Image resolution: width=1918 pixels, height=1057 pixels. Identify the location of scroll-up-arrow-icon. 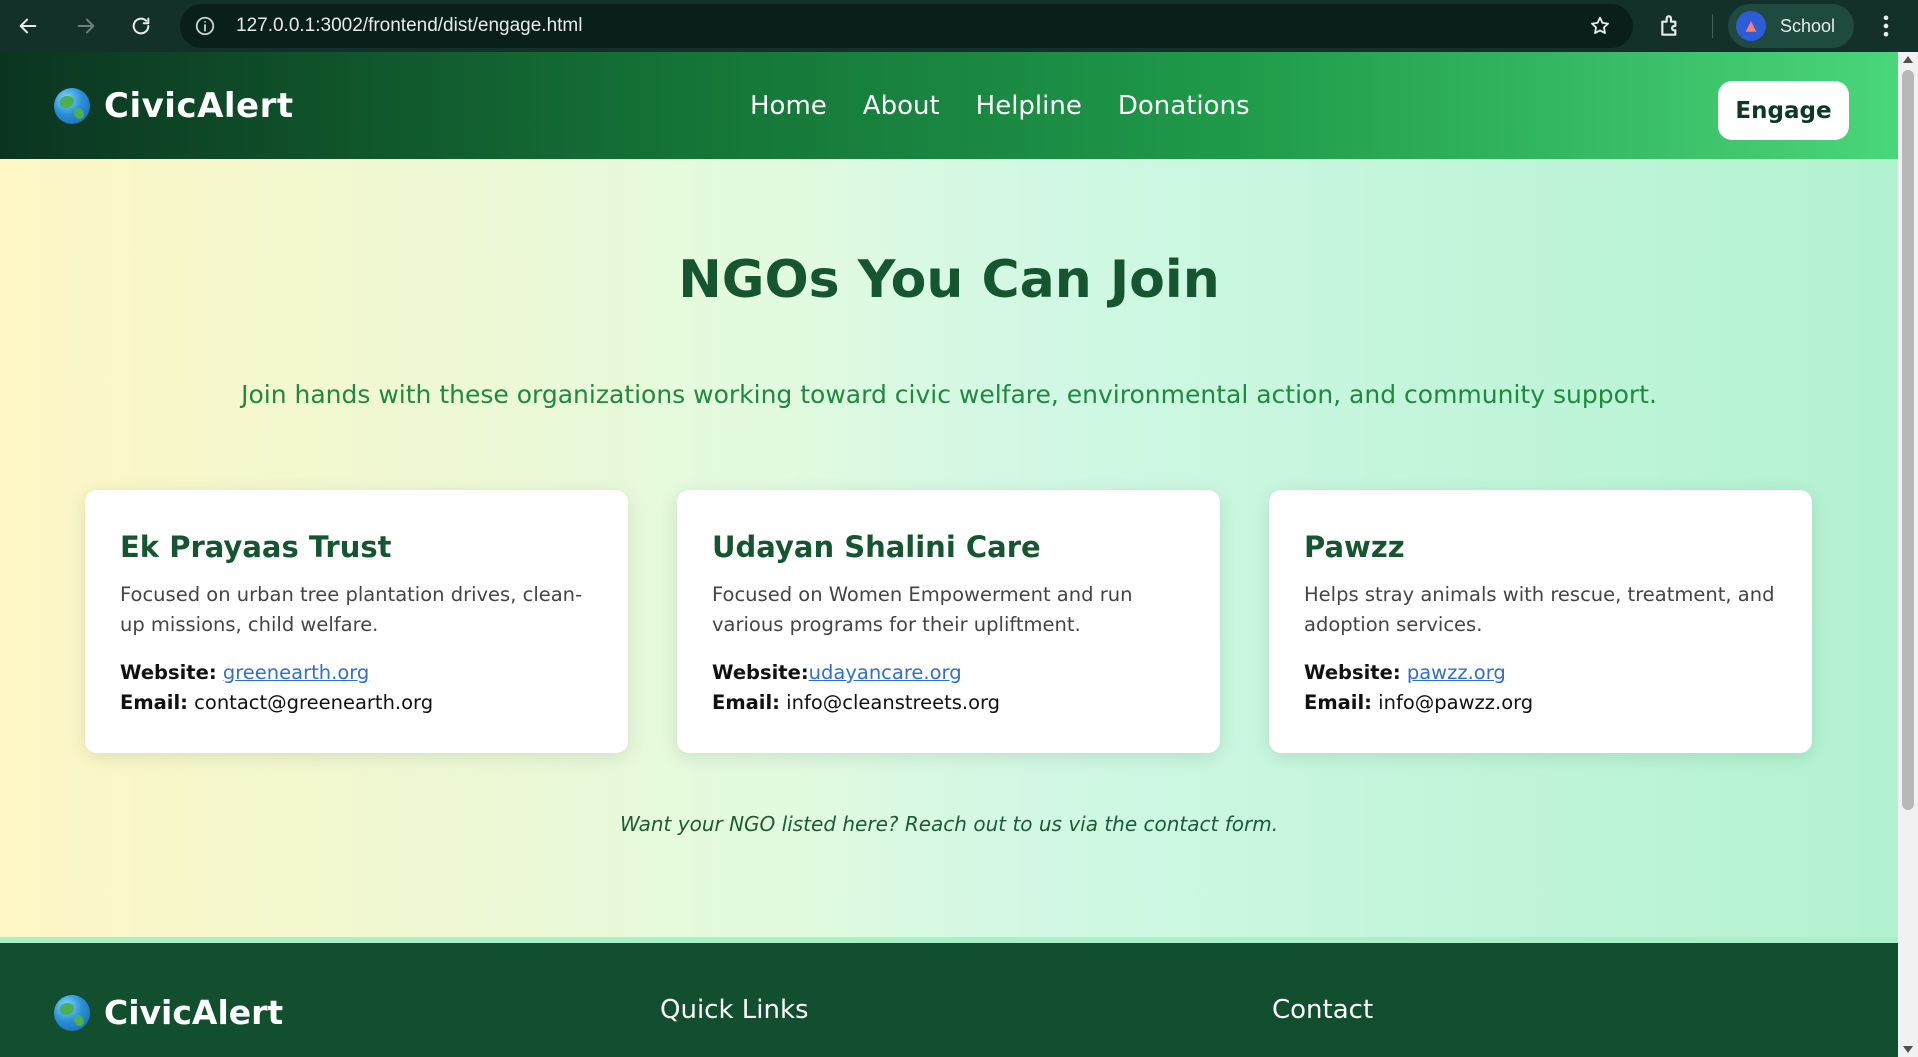
(1908, 59).